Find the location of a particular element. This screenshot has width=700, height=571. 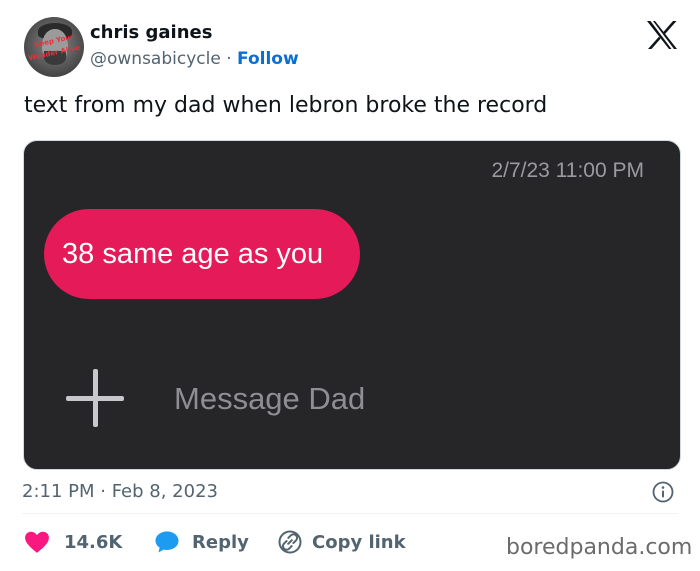

watermark: boredpanda.com is located at coordinates (599, 547).